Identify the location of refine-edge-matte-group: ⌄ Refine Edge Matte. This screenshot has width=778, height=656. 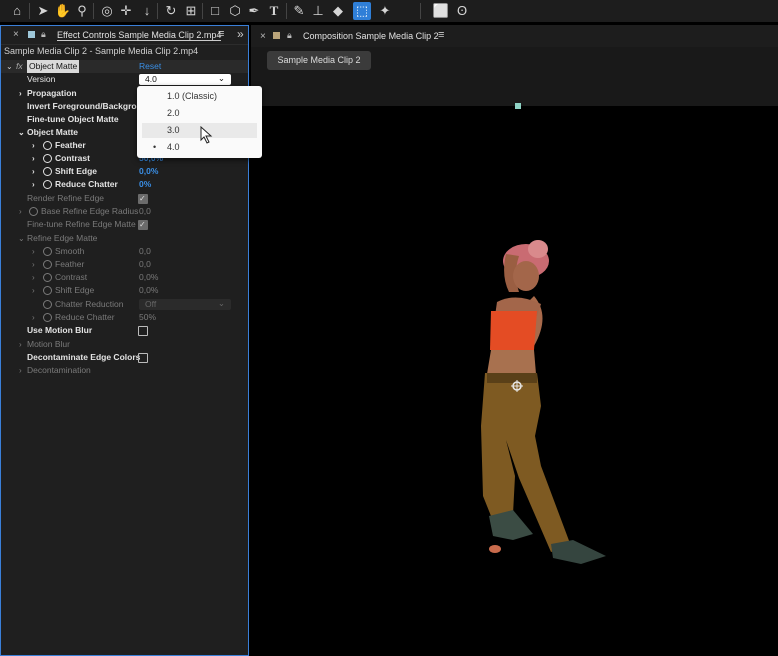
(124, 238).